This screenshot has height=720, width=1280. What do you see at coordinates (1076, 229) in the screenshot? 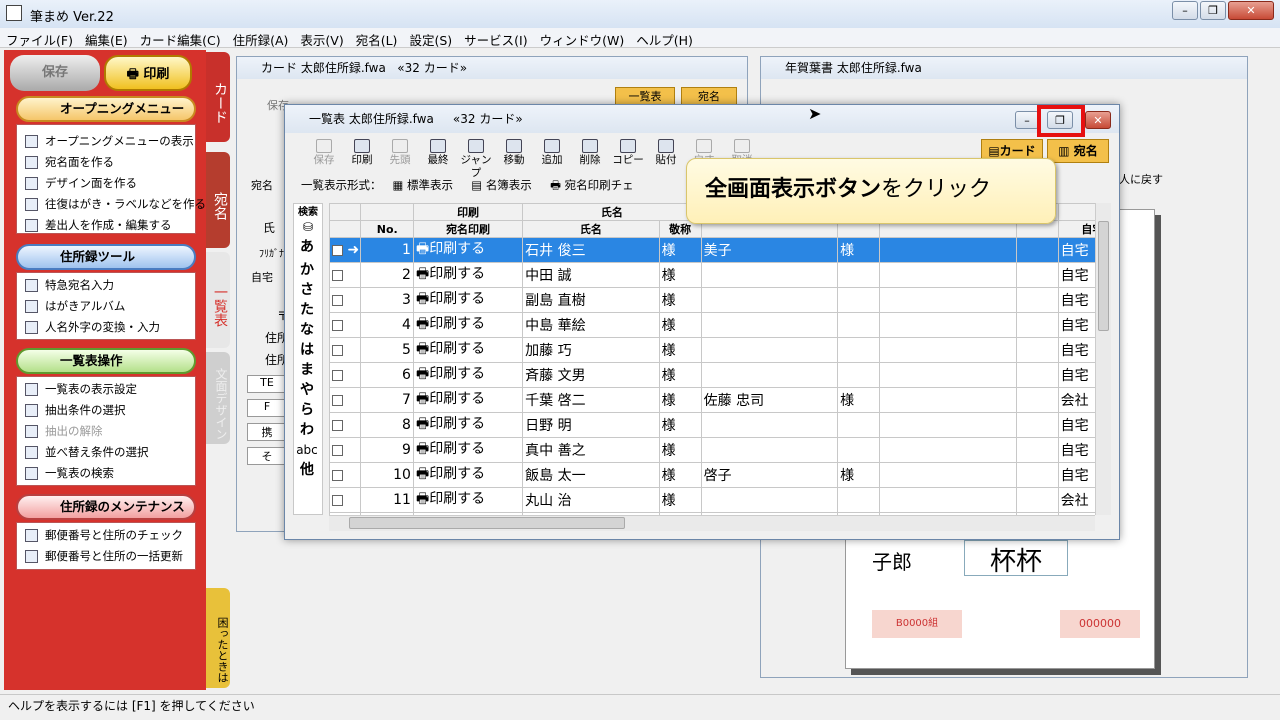
I see `header-home-address: 自宅住所` at bounding box center [1076, 229].